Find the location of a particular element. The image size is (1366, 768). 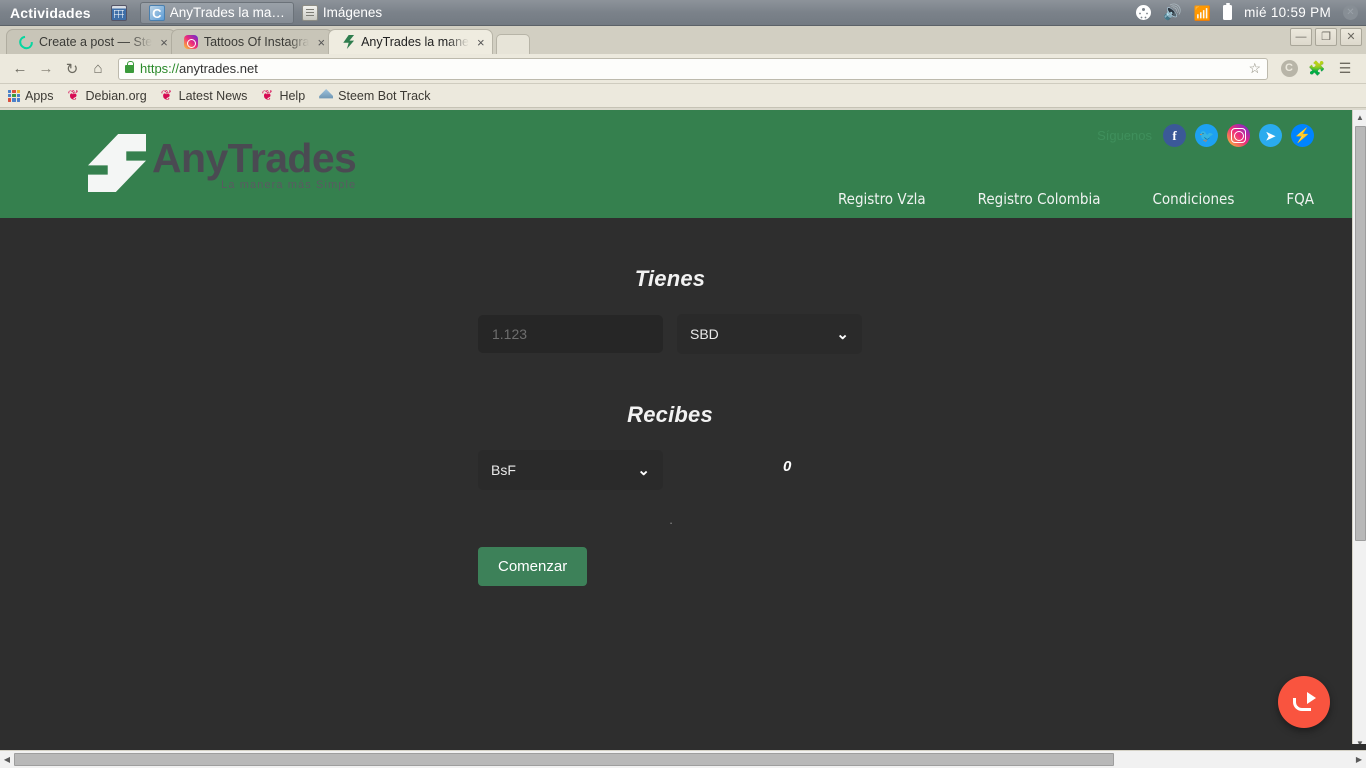

receive-row: BsF ⌄ 0 is located at coordinates (676, 470).